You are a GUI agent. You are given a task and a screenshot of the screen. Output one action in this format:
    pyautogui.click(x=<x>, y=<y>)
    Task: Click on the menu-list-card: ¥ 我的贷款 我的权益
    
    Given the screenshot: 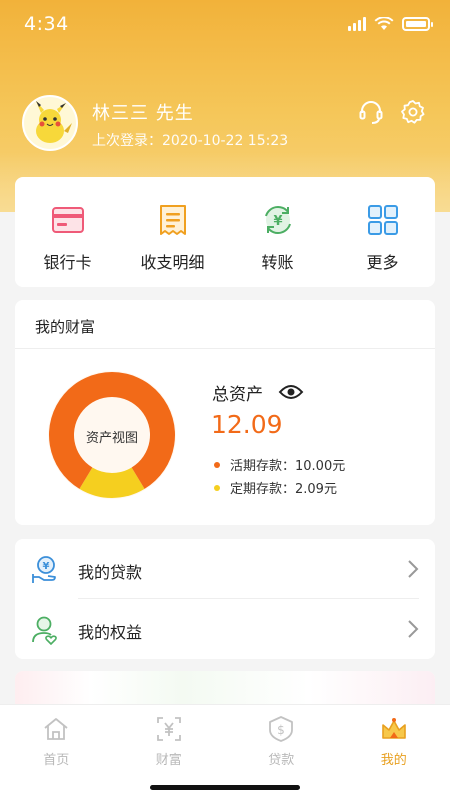 What is the action you would take?
    pyautogui.click(x=225, y=599)
    